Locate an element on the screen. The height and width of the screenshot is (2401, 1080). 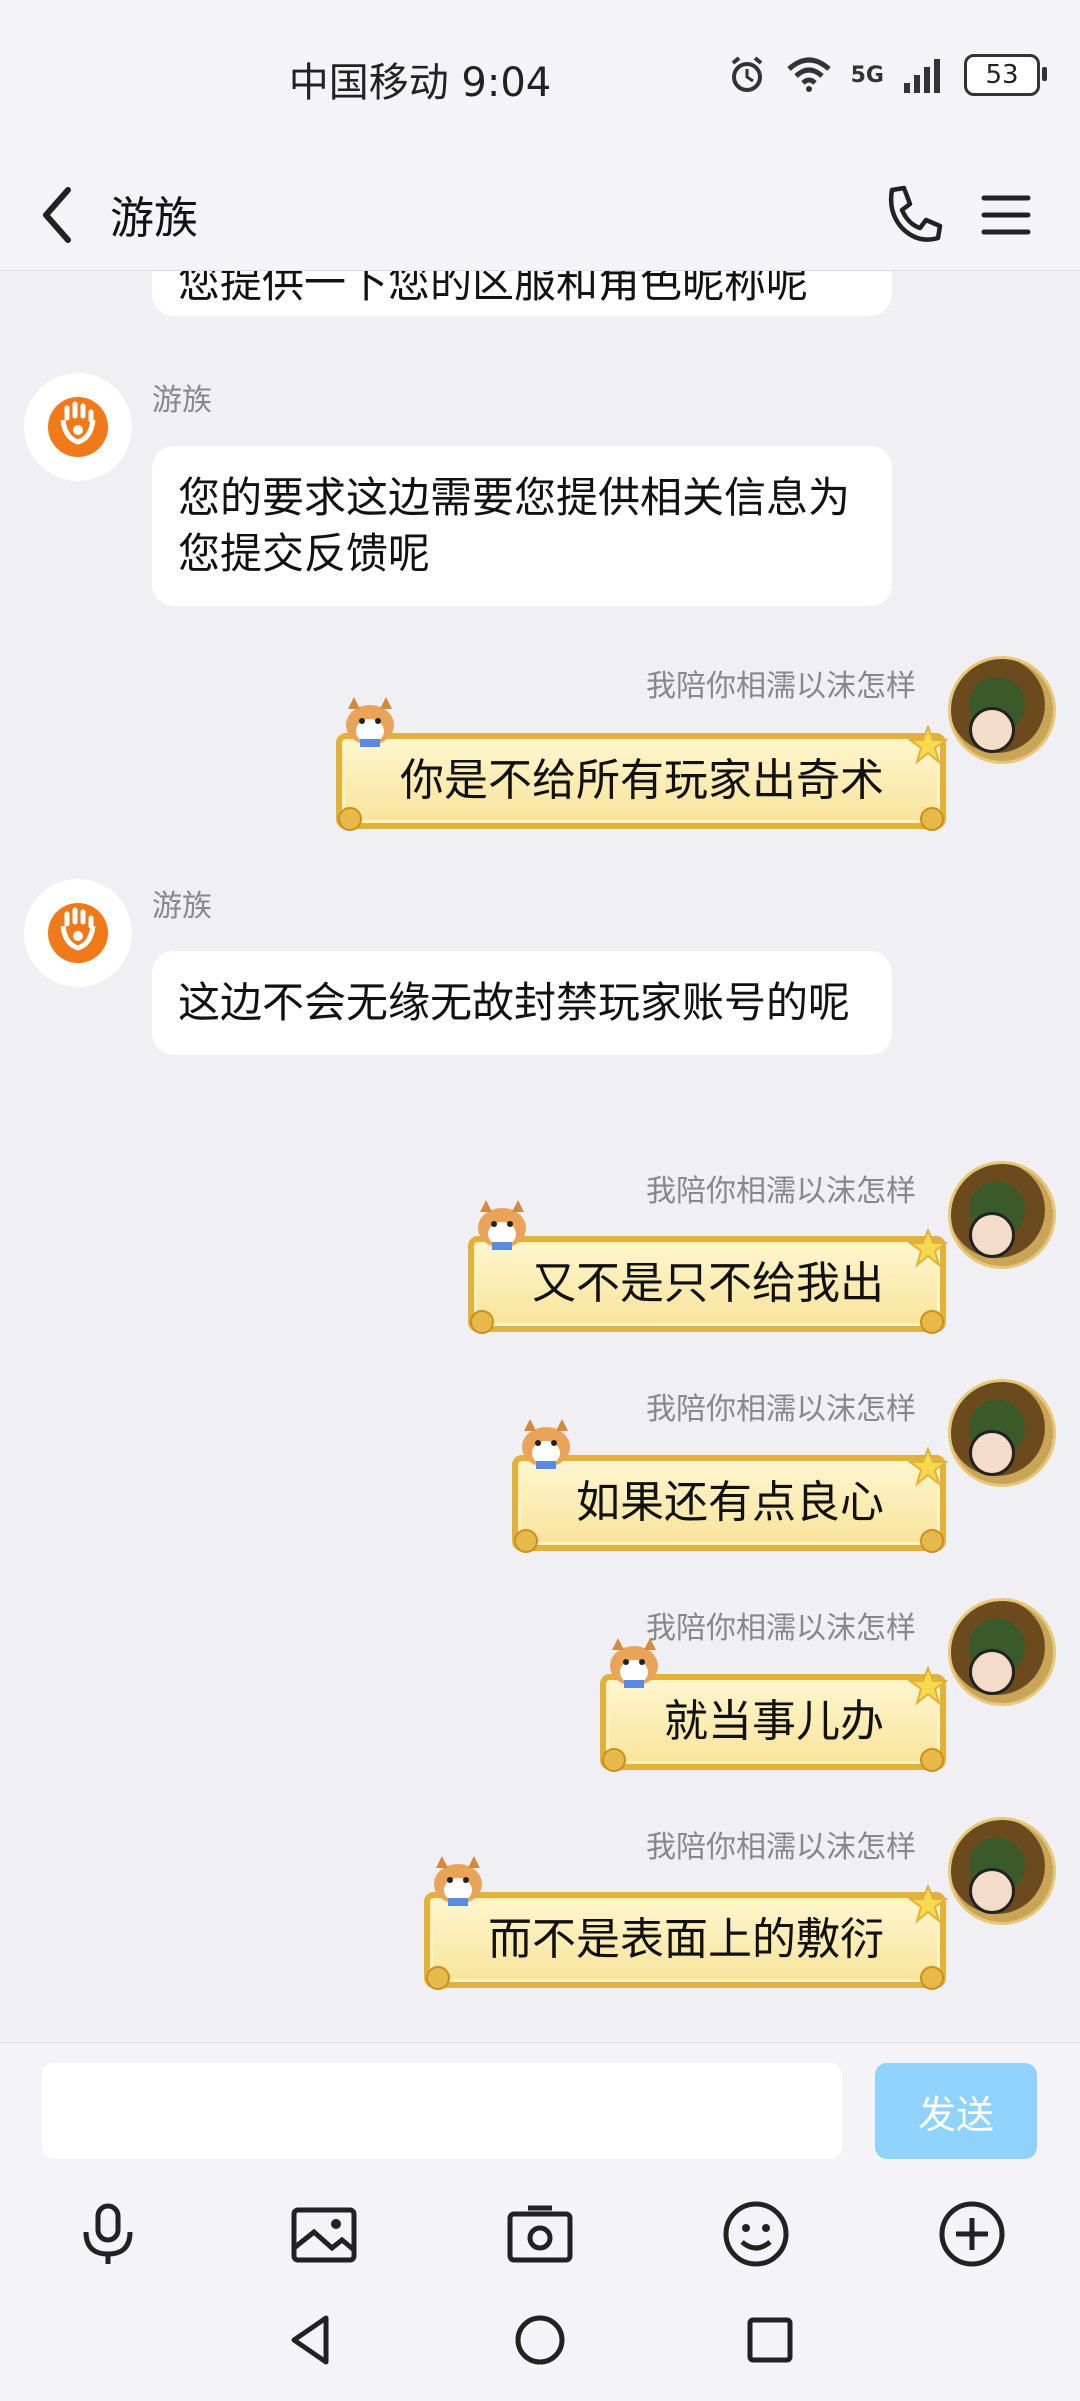
message-bubble-decorated: 又不是只不给我出 is located at coordinates (708, 1267).